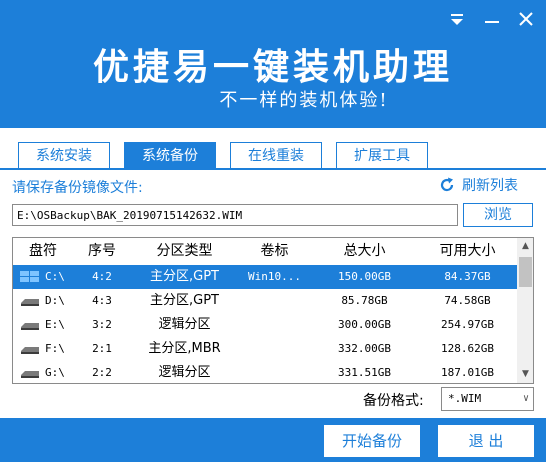 Image resolution: width=546 pixels, height=462 pixels. What do you see at coordinates (184, 251) in the screenshot?
I see `column-header-type: 分区类型` at bounding box center [184, 251].